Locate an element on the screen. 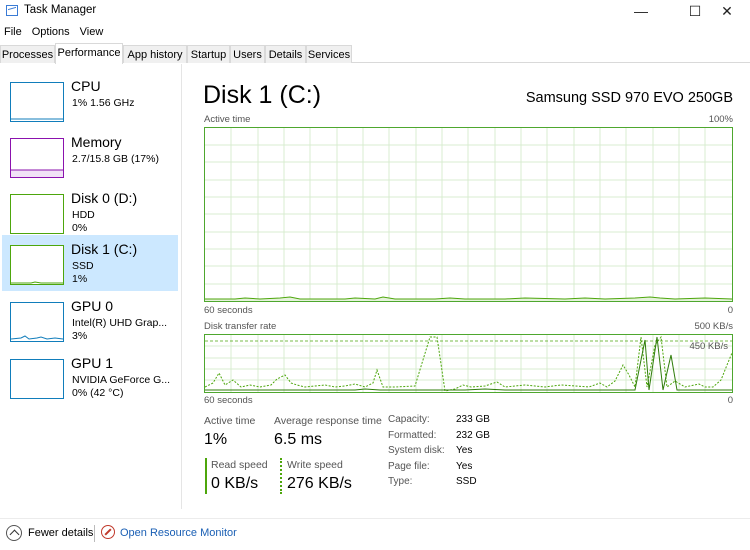  active-time-stat-value: 1% is located at coordinates (216, 439).